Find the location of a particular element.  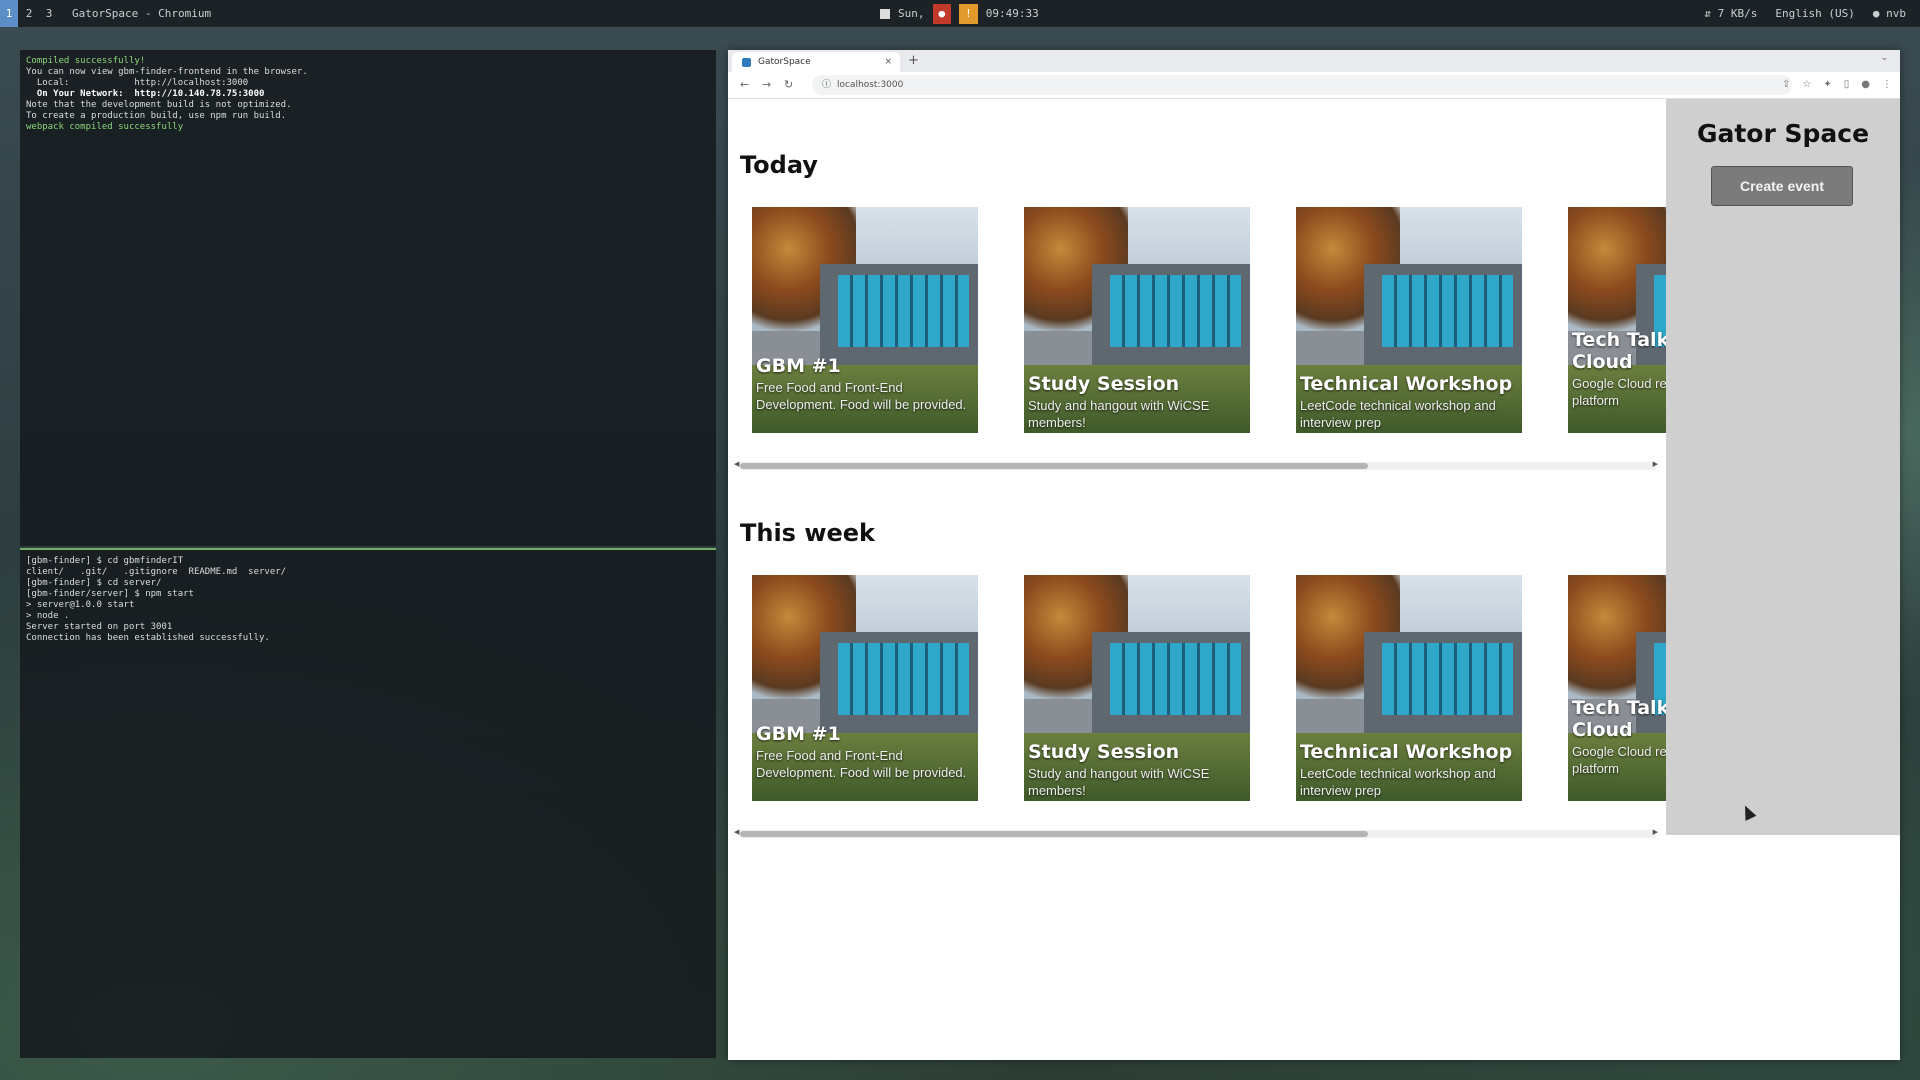

create-event-button: Create event is located at coordinates (1782, 186).